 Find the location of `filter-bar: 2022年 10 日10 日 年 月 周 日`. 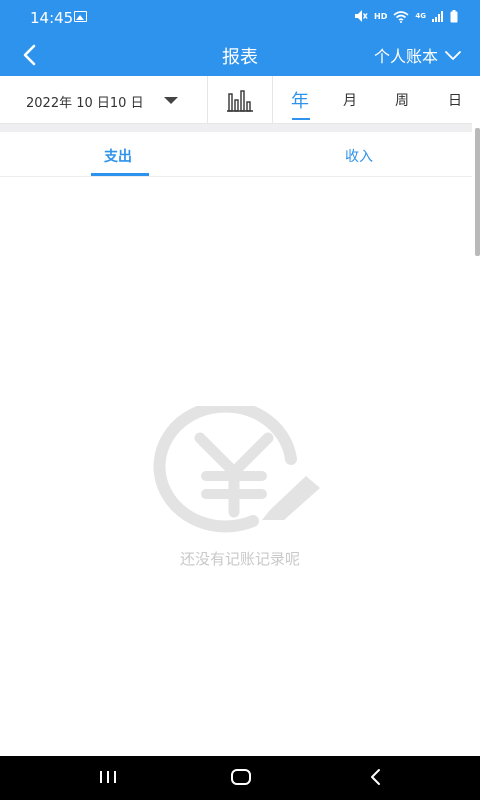

filter-bar: 2022年 10 日10 日 年 月 周 日 is located at coordinates (236, 100).